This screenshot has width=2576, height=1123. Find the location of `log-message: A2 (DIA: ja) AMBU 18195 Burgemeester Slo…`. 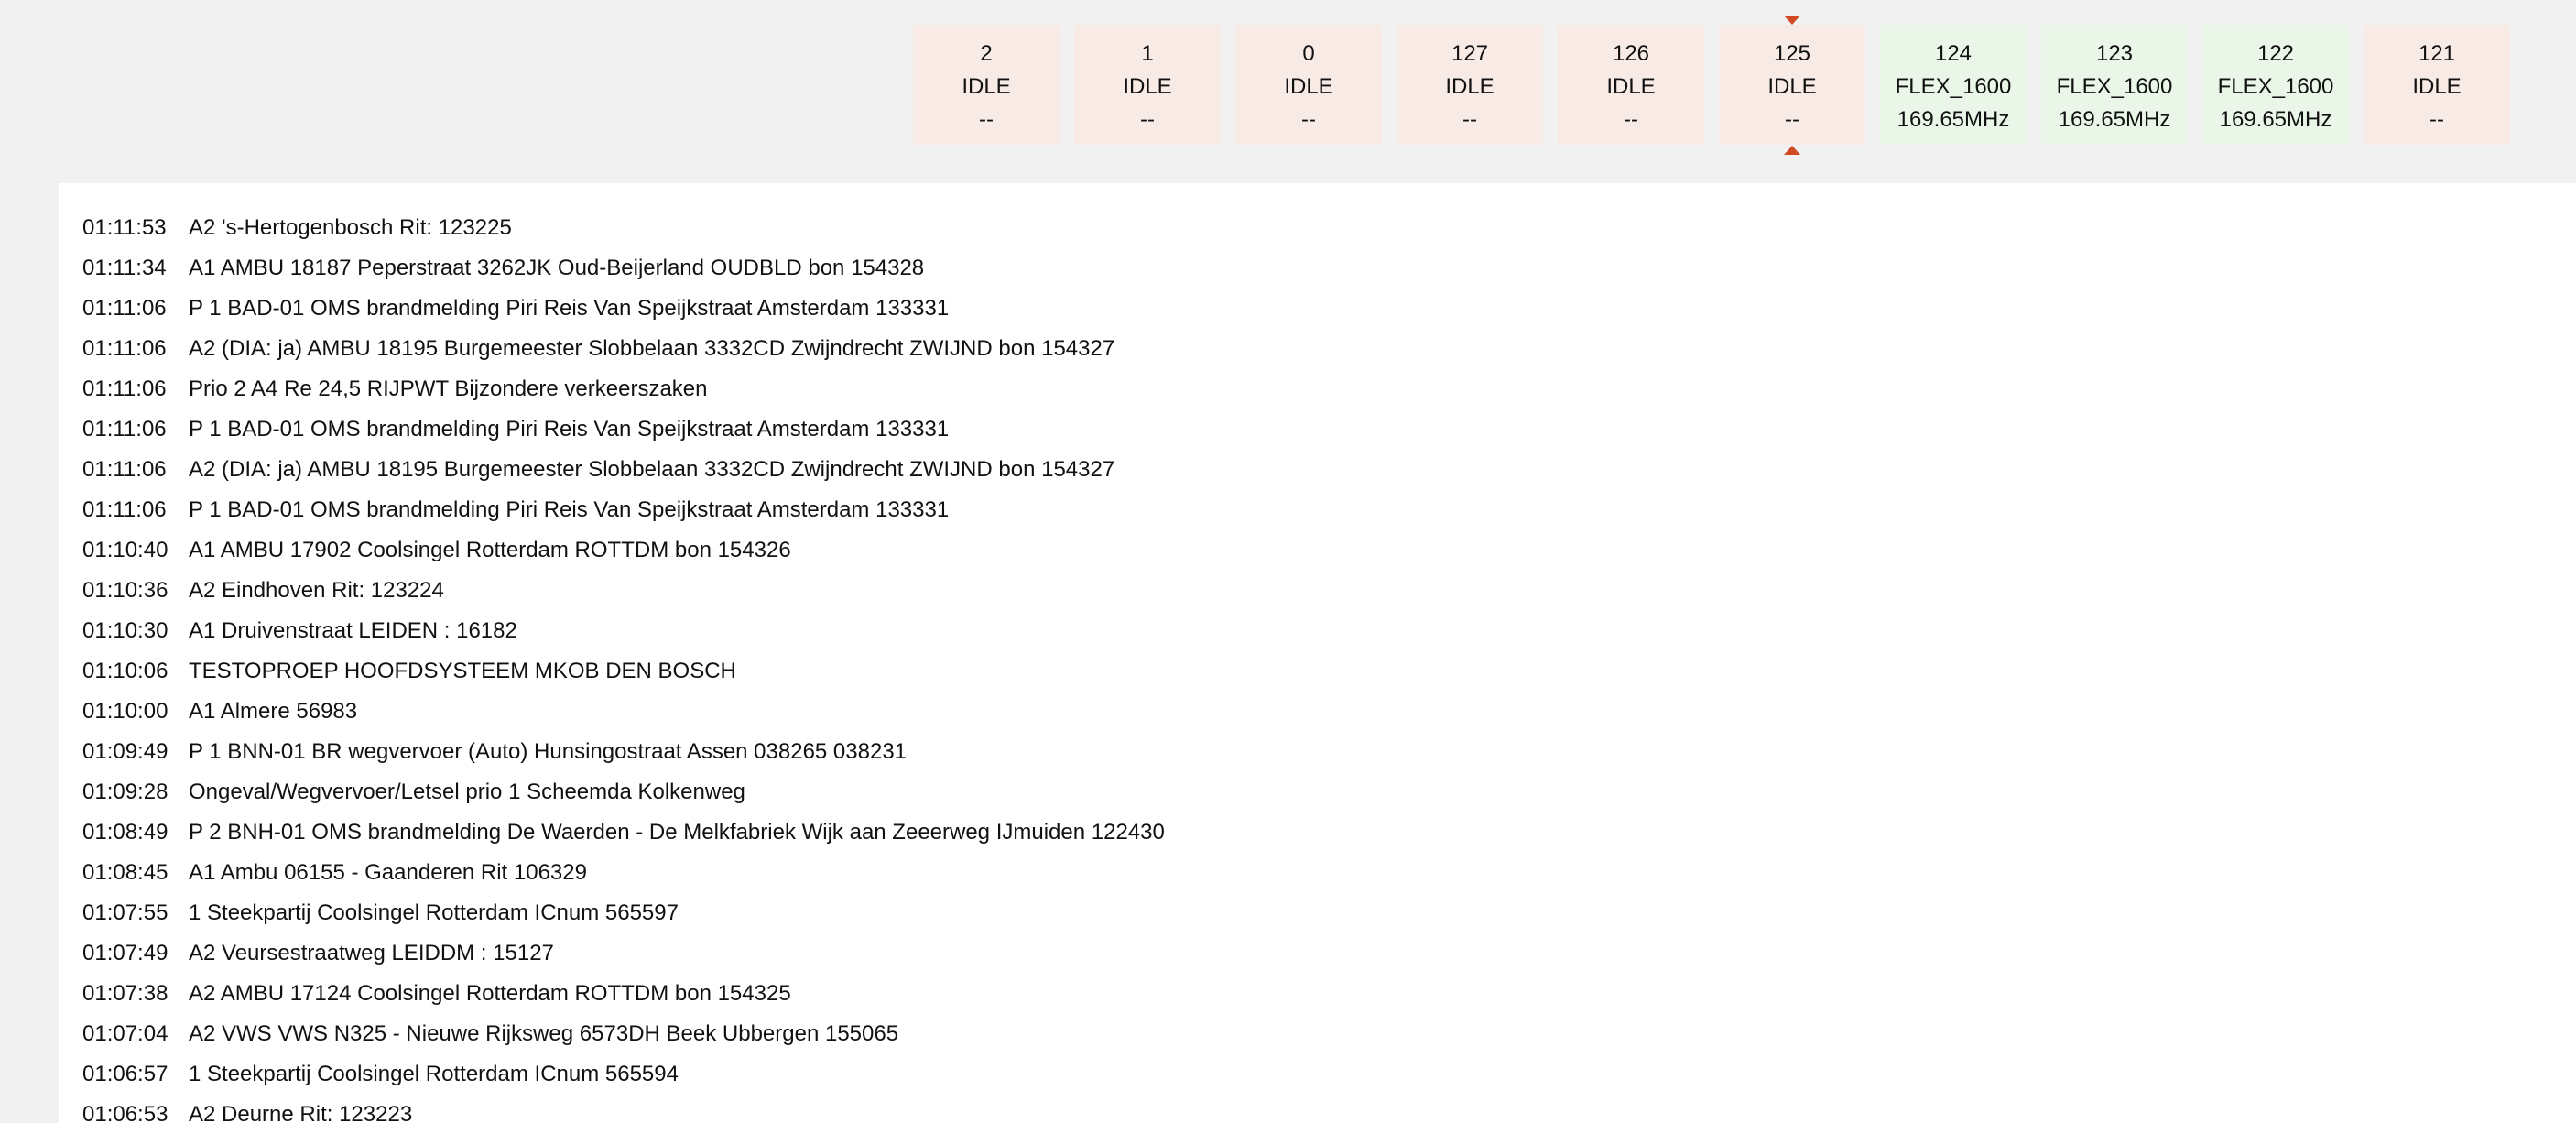

log-message: A2 (DIA: ja) AMBU 18195 Burgemeester Slo… is located at coordinates (652, 469).